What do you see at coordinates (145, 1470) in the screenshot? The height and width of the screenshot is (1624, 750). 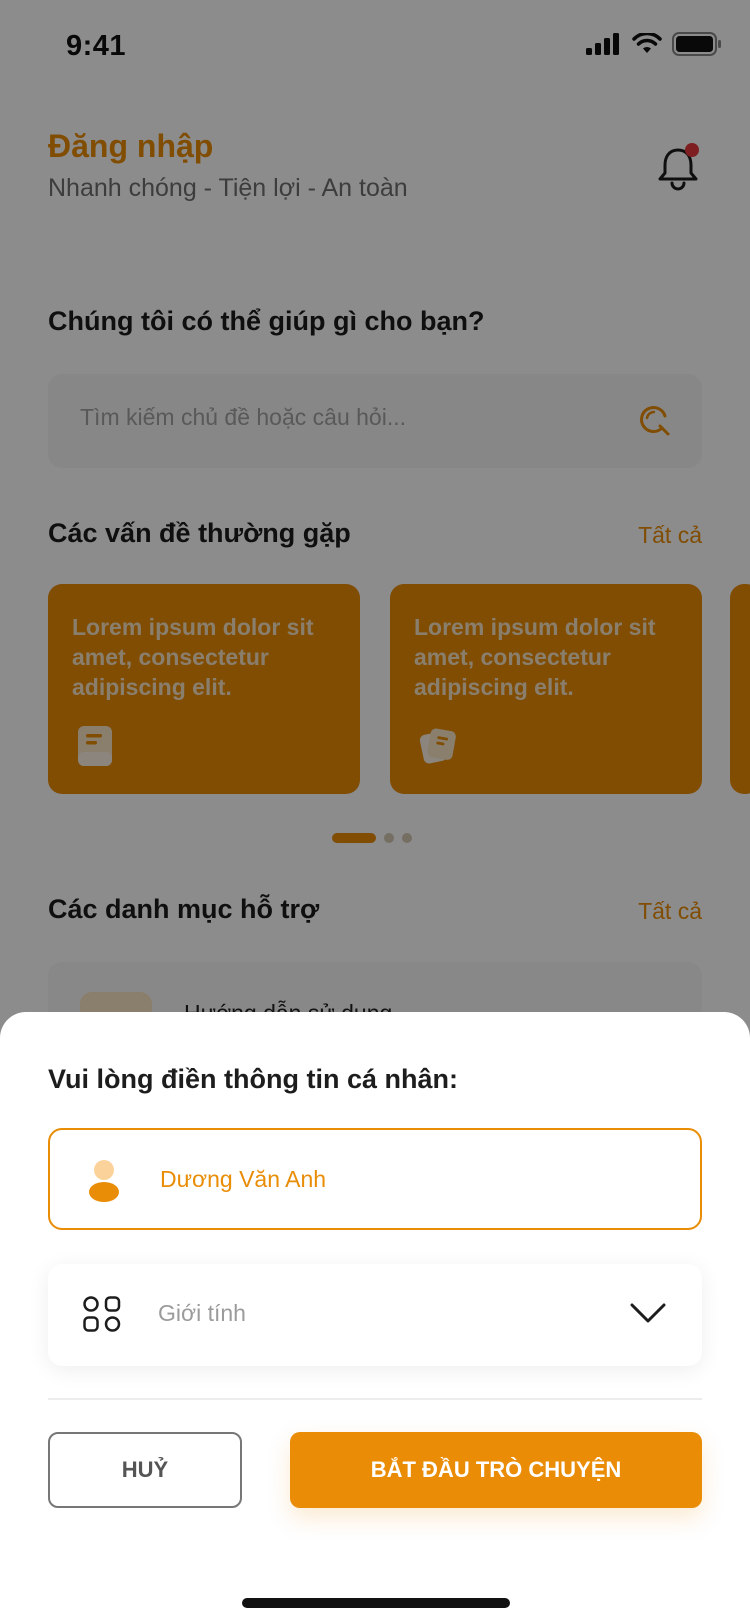 I see `cancel-button: HUỶ` at bounding box center [145, 1470].